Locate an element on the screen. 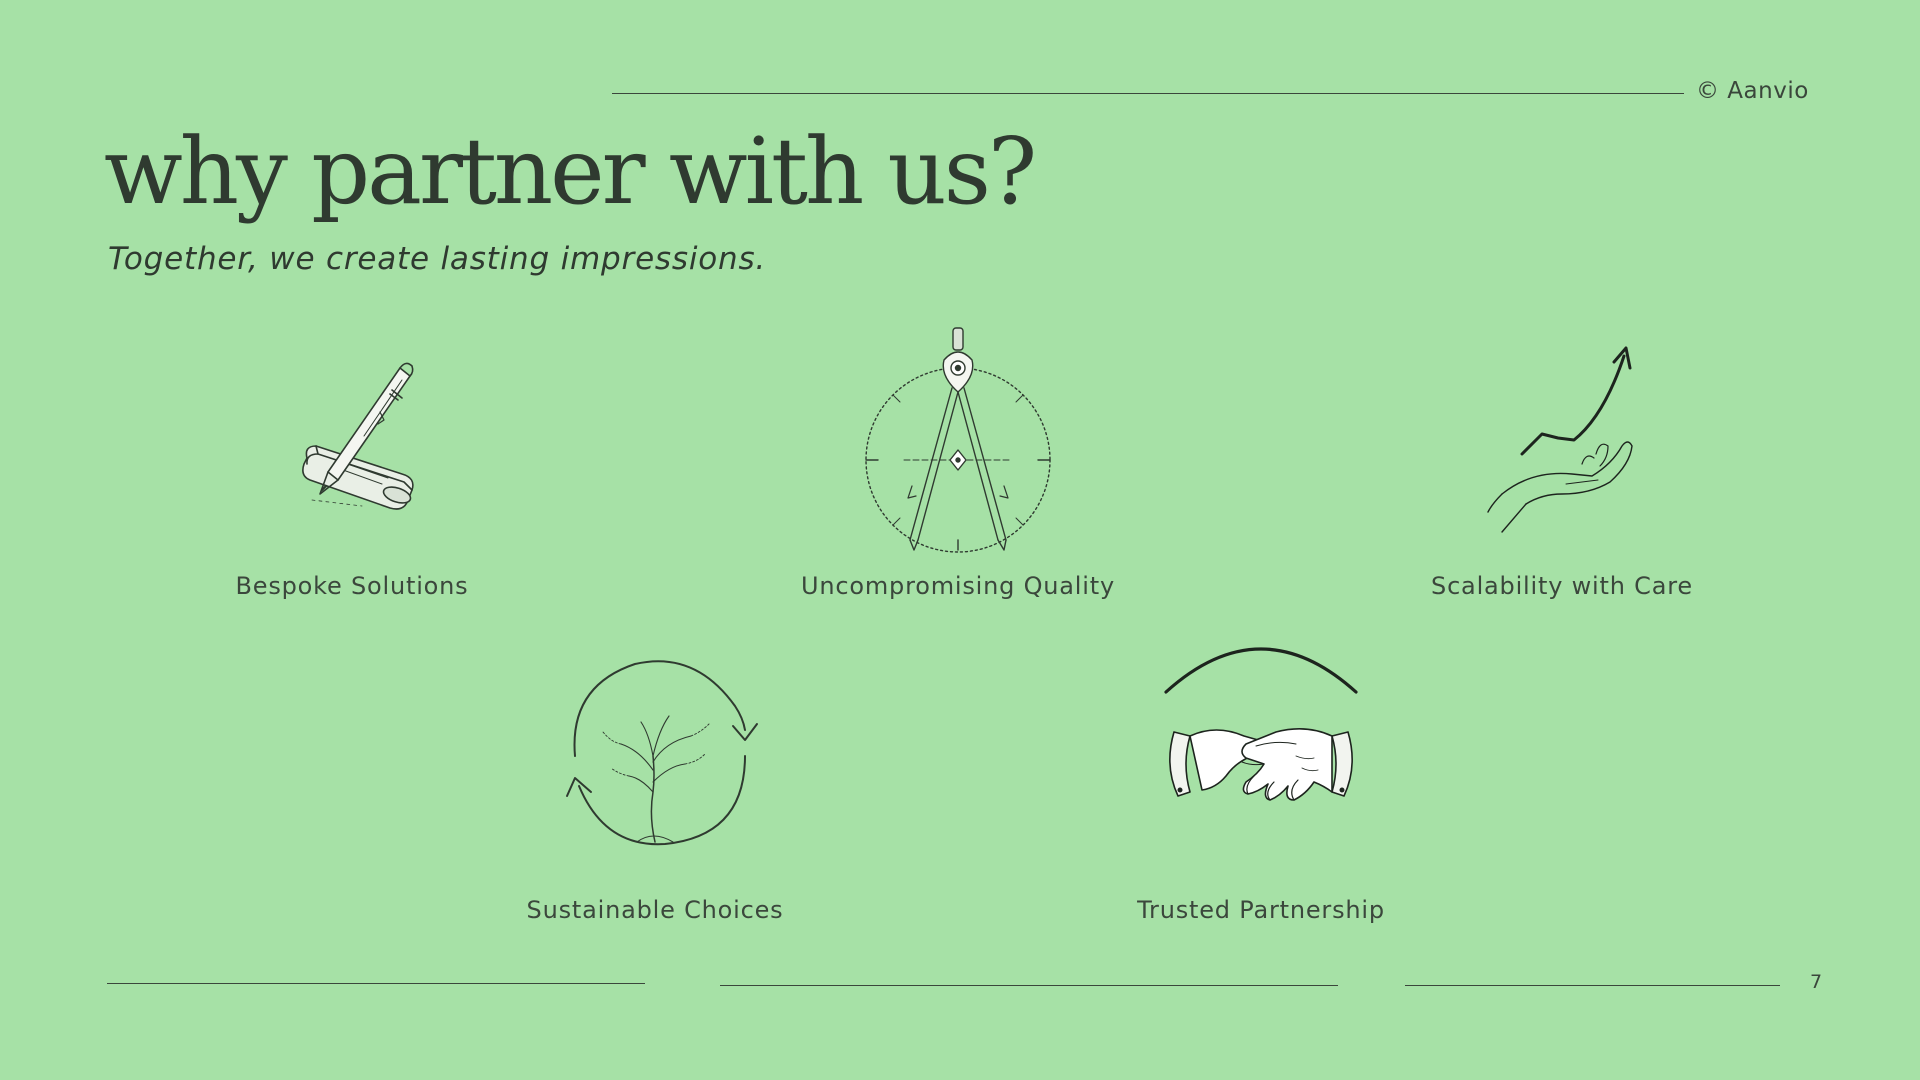  feature-scalability-with-care: Scalability with Care is located at coordinates (1562, 472).